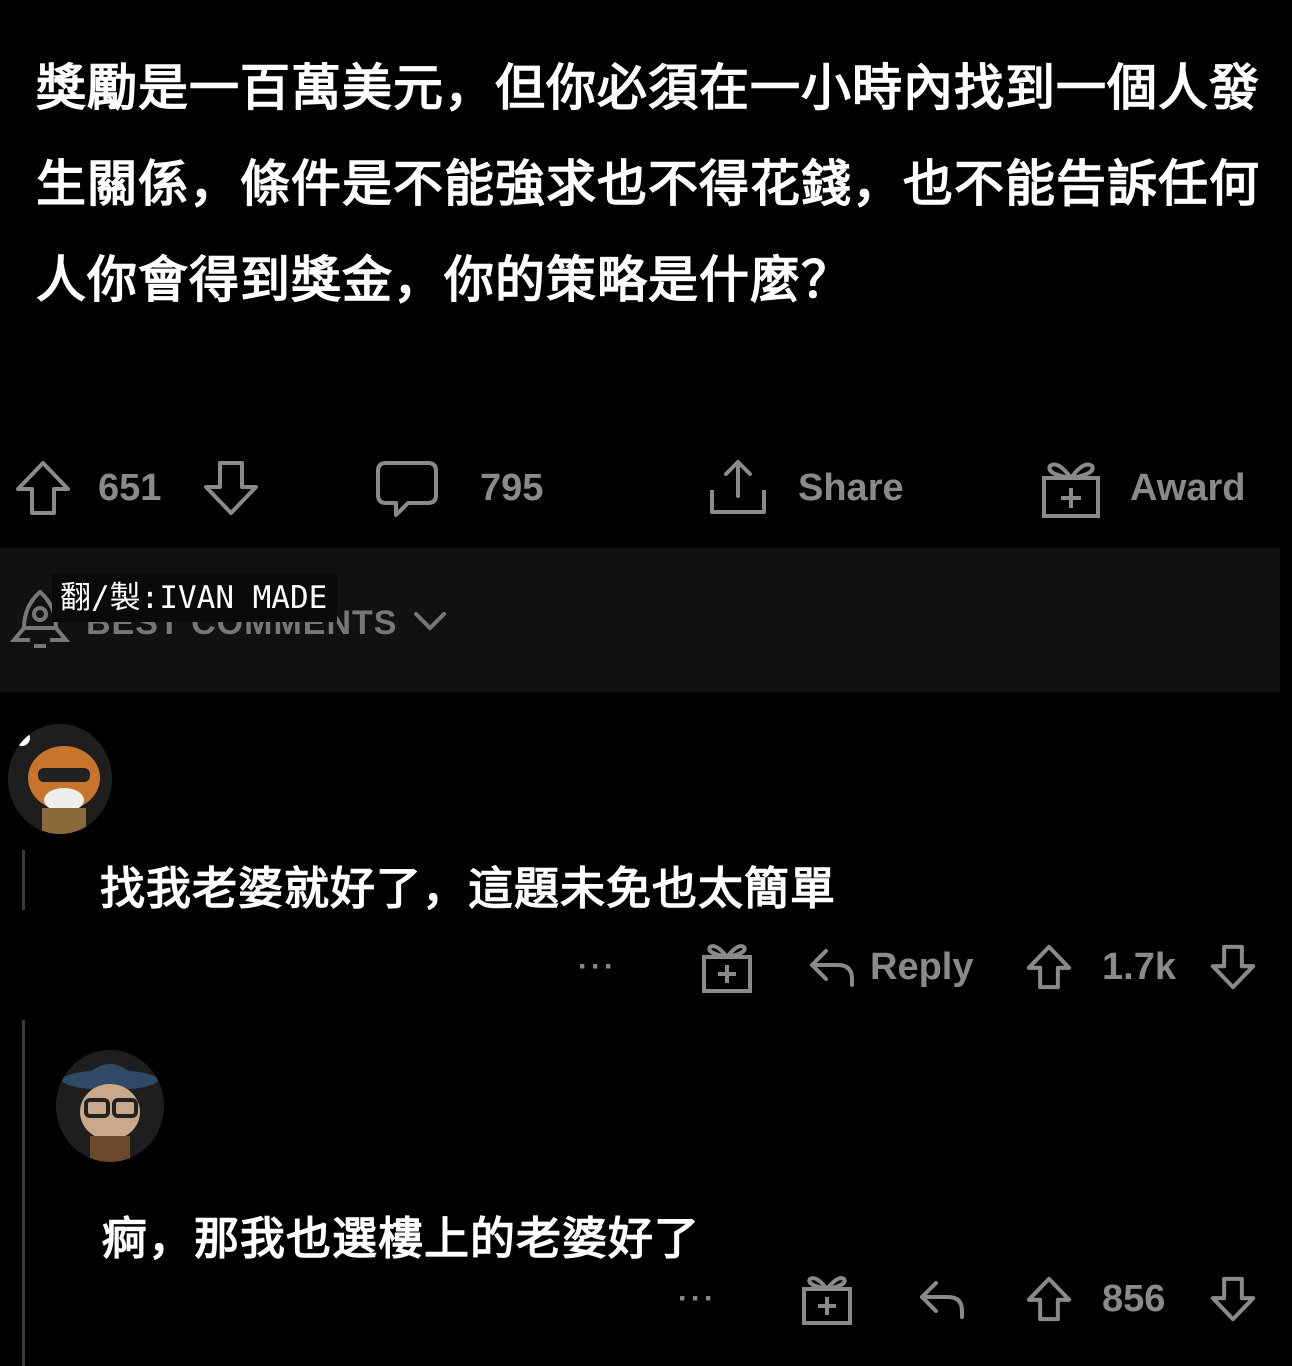  Describe the element at coordinates (851, 487) in the screenshot. I see `share-label: Share` at that location.